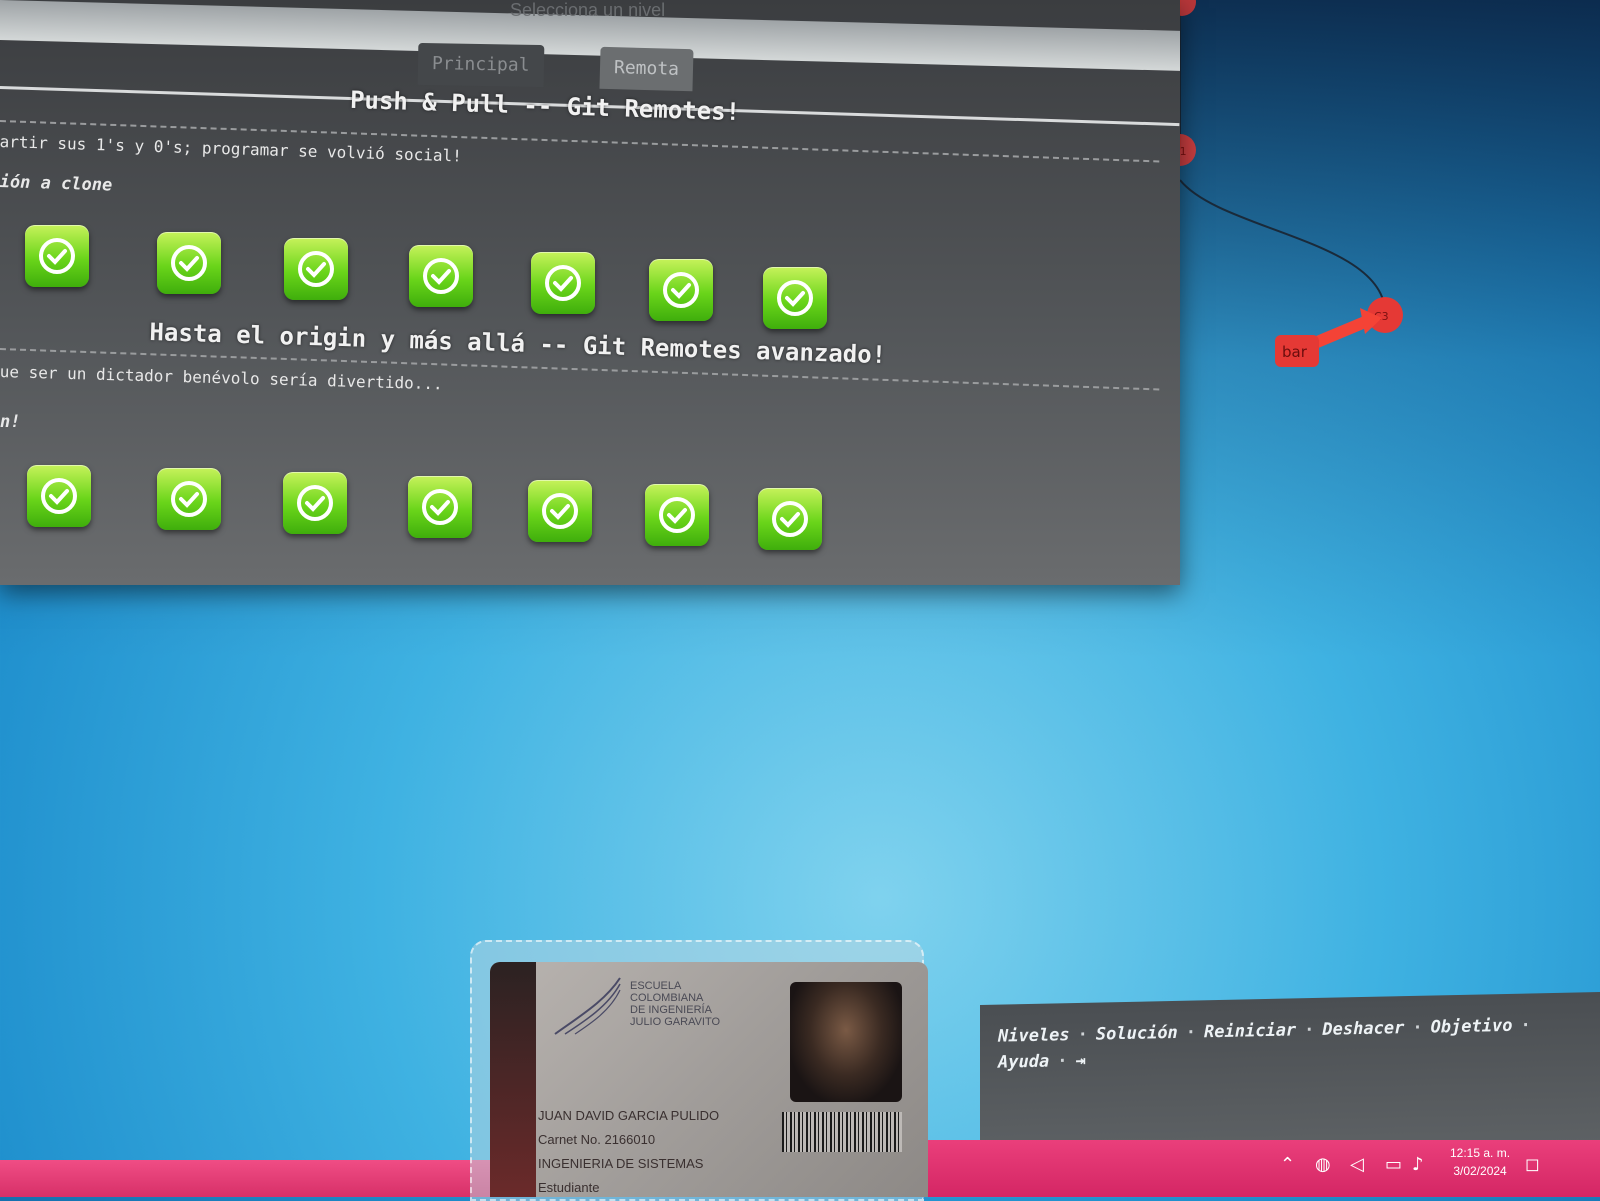 This screenshot has height=1201, width=1600. What do you see at coordinates (1357, 1164) in the screenshot?
I see `location-icon: ◁` at bounding box center [1357, 1164].